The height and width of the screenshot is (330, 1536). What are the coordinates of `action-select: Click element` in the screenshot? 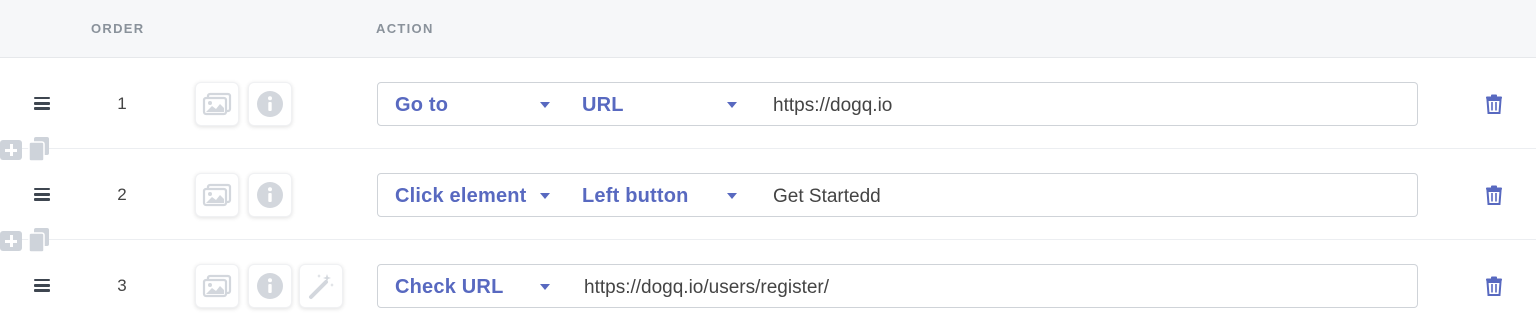 It's located at (473, 195).